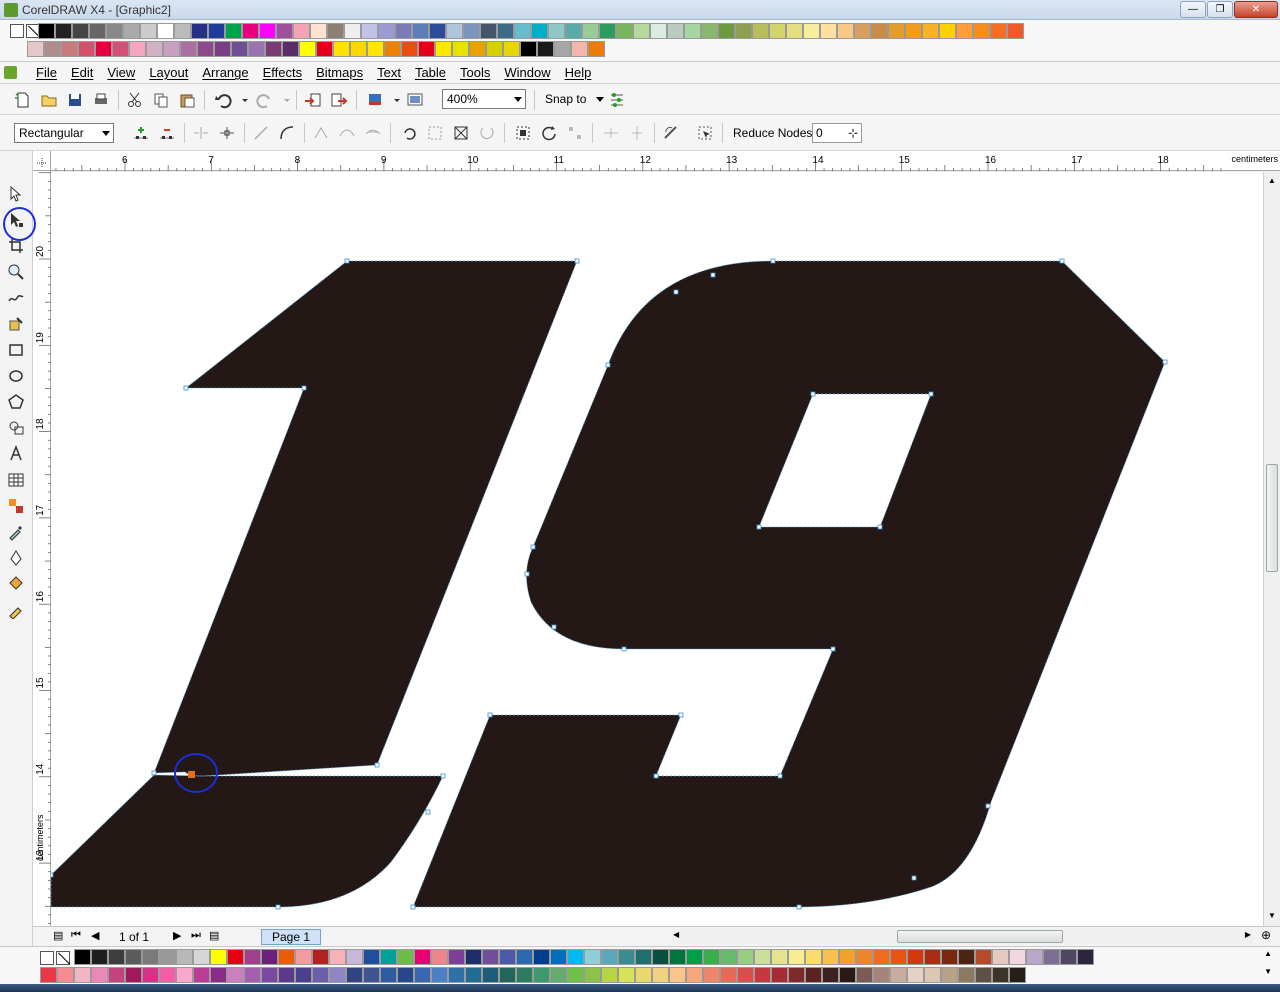 The height and width of the screenshot is (992, 1280). What do you see at coordinates (42, 161) in the screenshot?
I see `ruler-origin` at bounding box center [42, 161].